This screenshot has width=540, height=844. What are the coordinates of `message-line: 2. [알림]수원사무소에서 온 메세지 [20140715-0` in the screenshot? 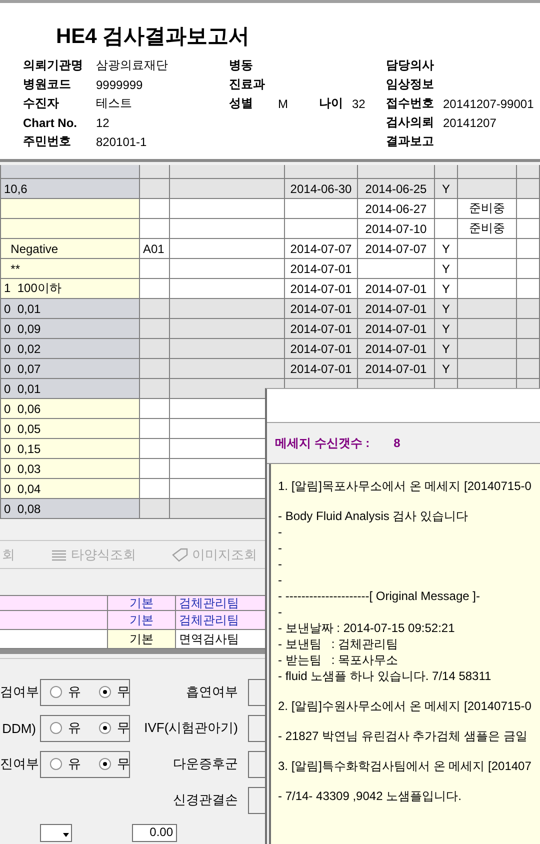 It's located at (405, 706).